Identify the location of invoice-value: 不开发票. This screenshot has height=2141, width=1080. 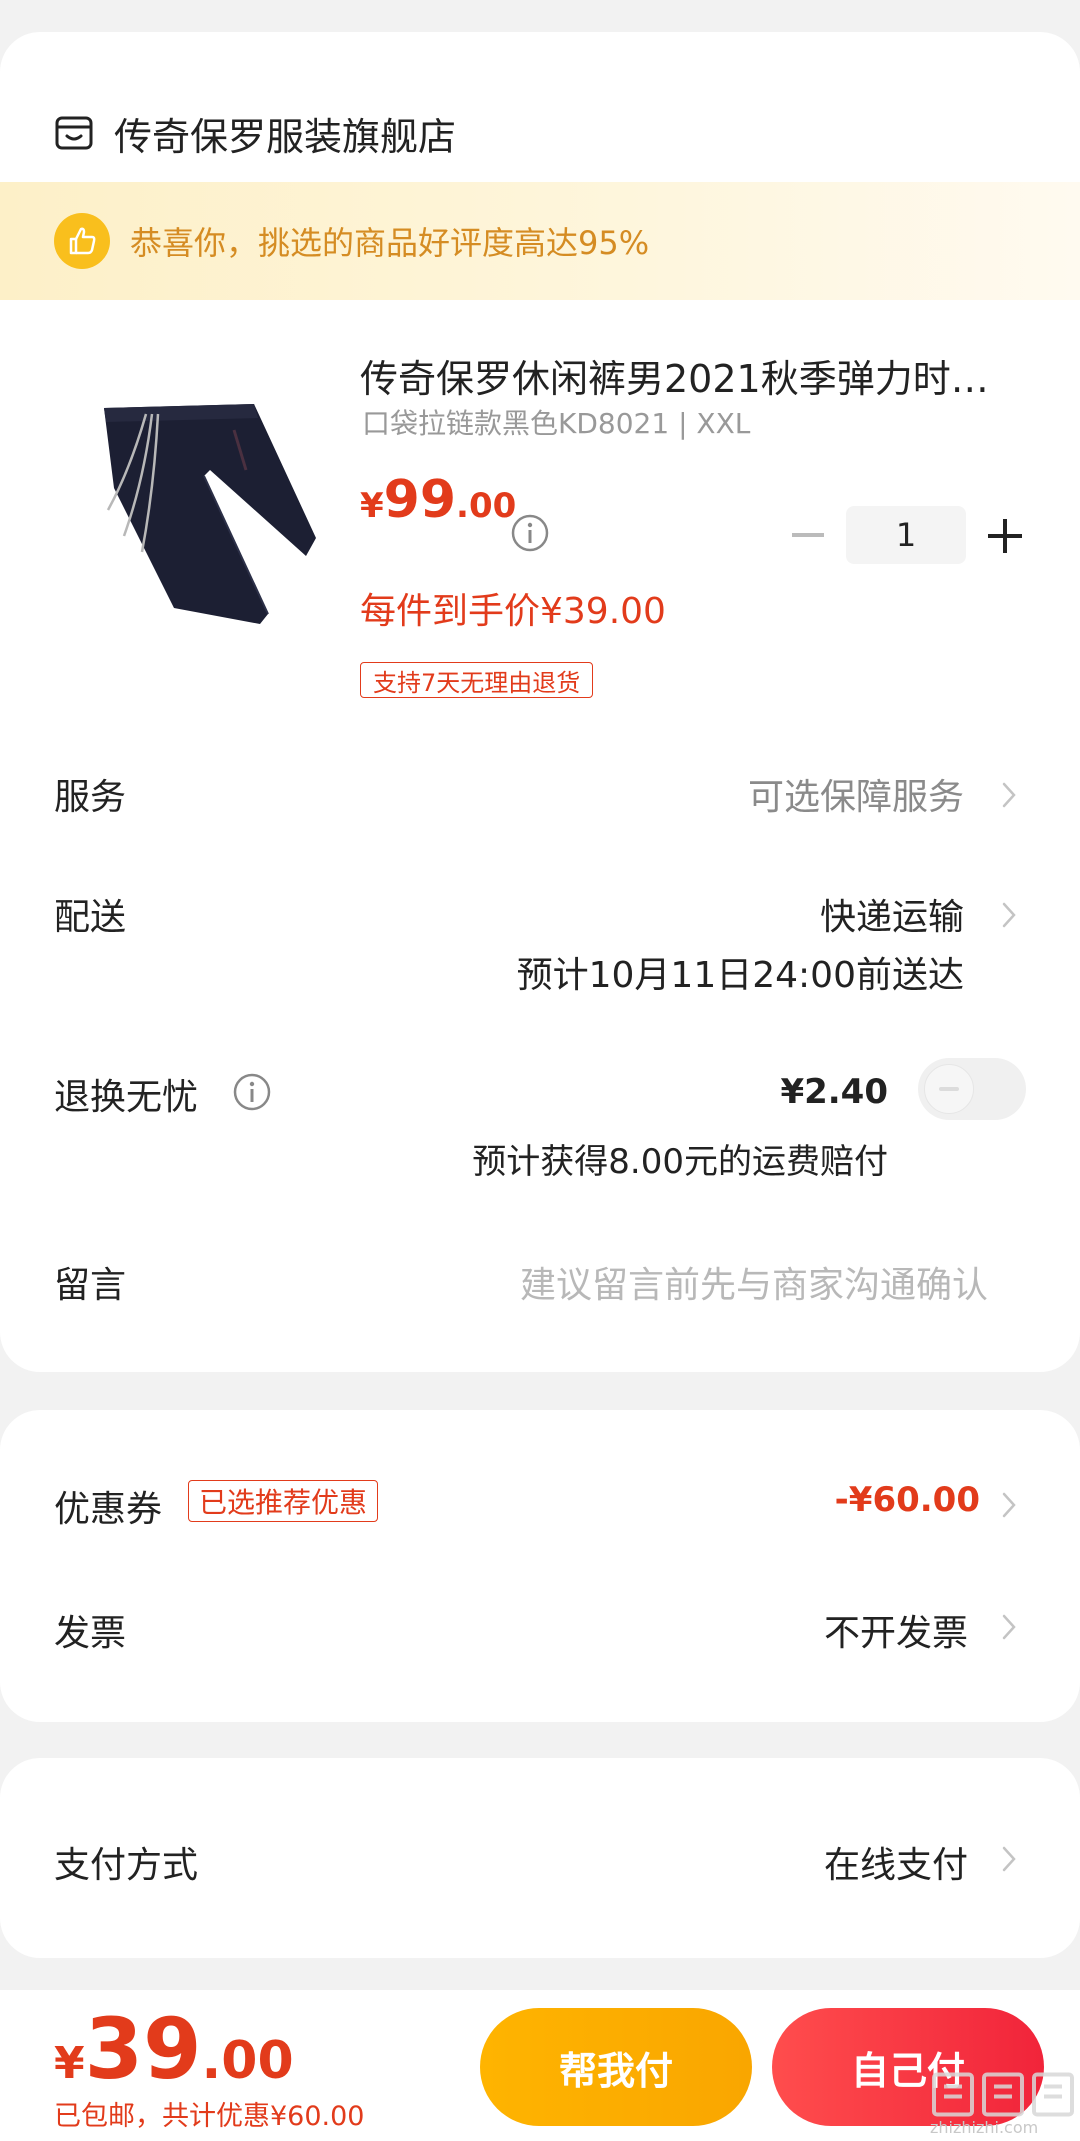
(896, 1630).